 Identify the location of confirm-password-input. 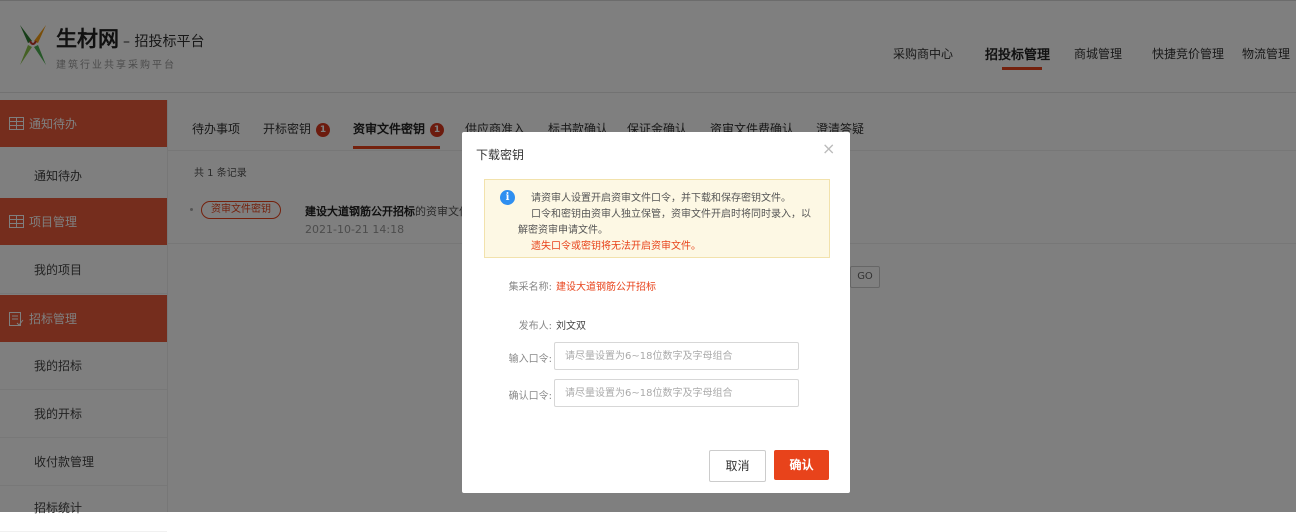
(676, 393).